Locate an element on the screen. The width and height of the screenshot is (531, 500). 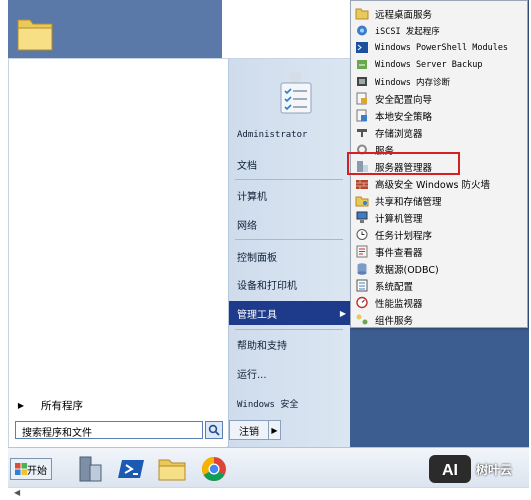
search-icon is located at coordinates (214, 430).